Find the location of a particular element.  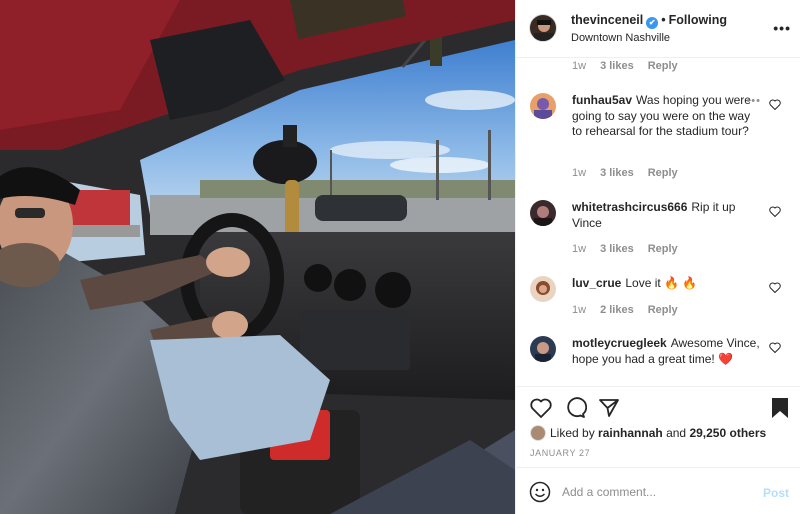

comment-text: luv_crue Love it 🔥 🔥 is located at coordinates (666, 284).